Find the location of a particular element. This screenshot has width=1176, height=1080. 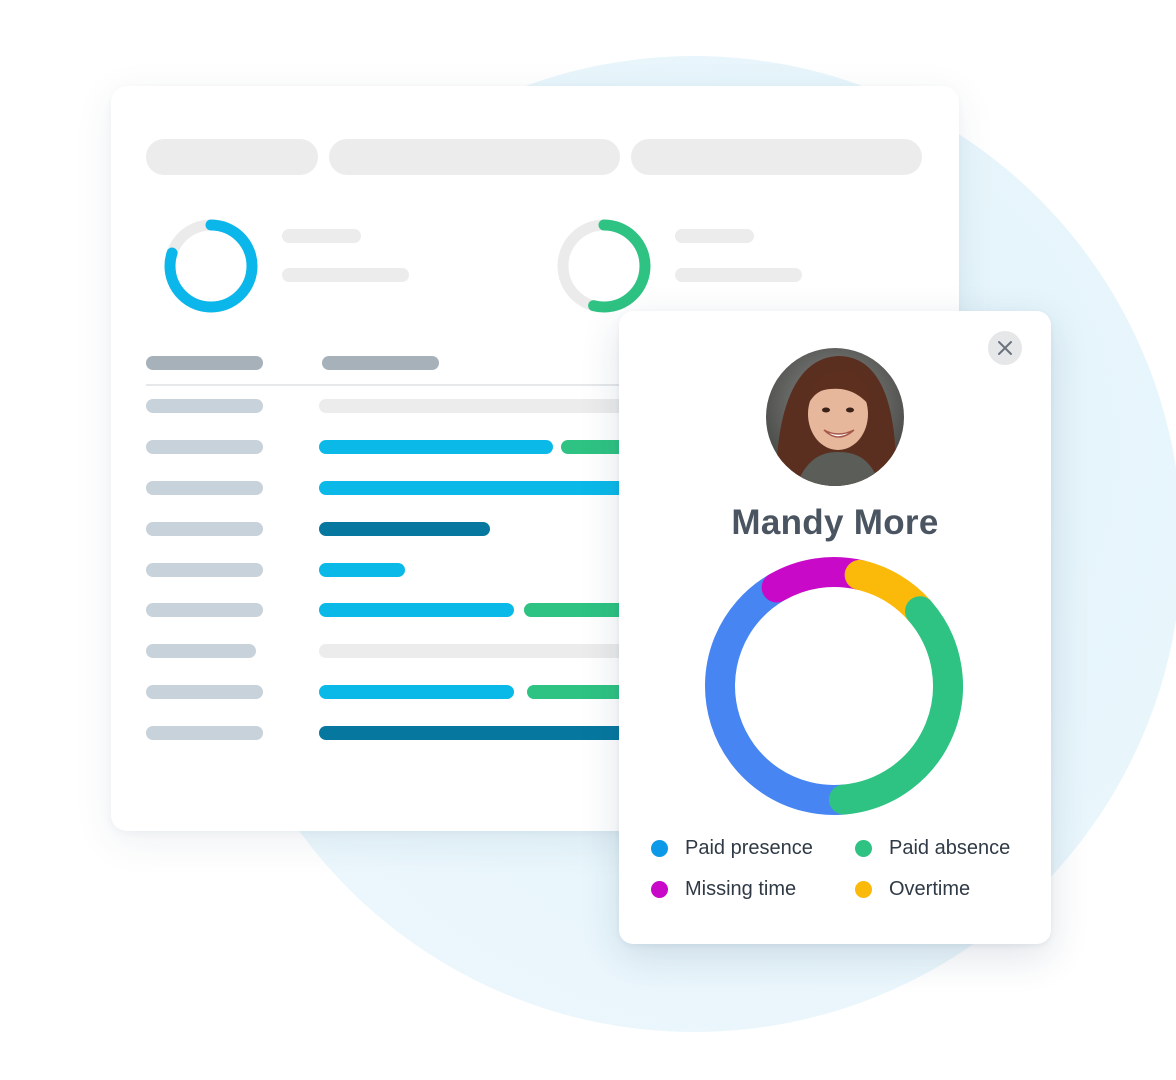

donut-segment-paid-absence is located at coordinates (895, 705).